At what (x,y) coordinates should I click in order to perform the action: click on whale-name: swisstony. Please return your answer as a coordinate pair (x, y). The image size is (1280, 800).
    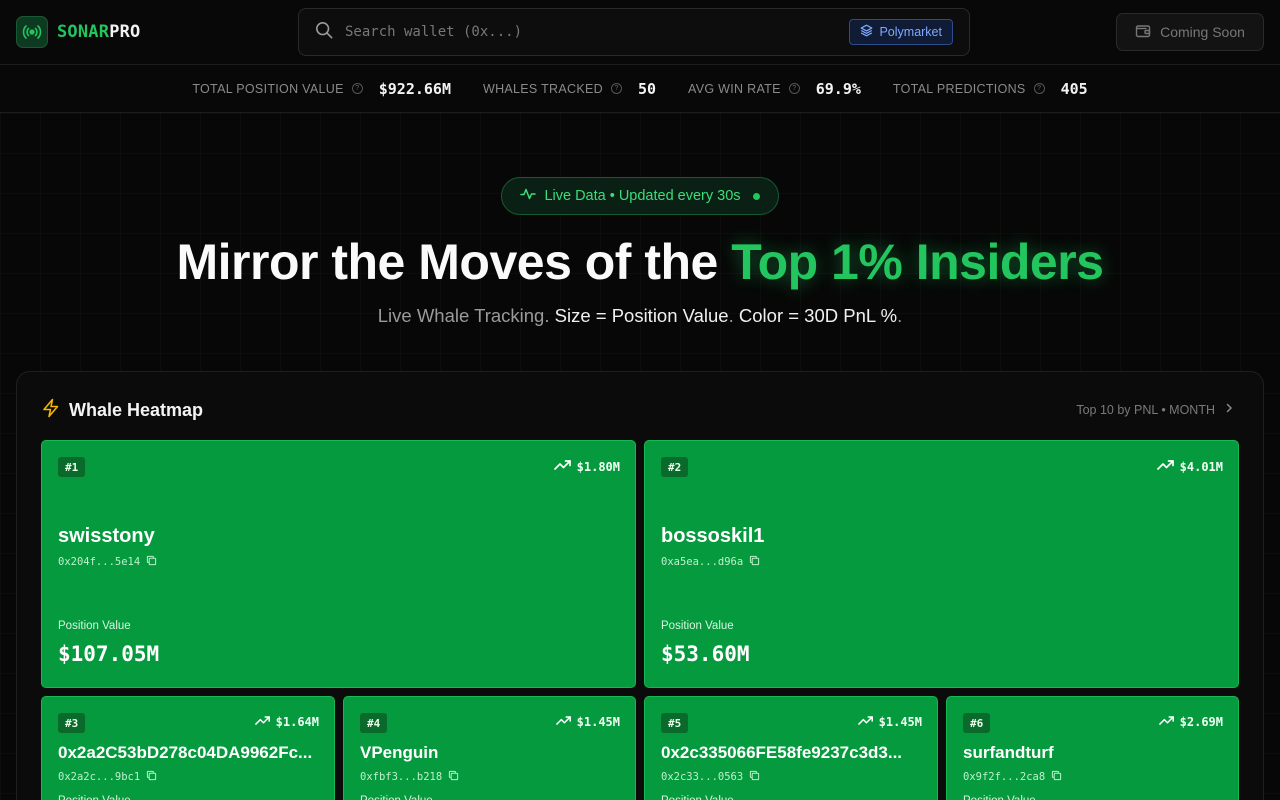
    Looking at the image, I should click on (106, 536).